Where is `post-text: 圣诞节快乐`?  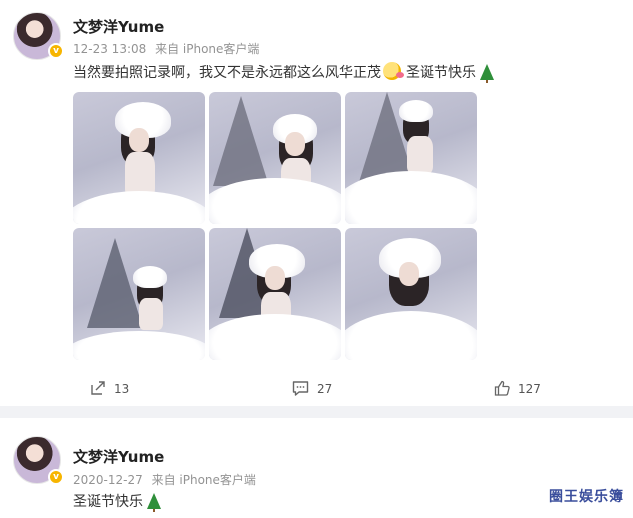 post-text: 圣诞节快乐 is located at coordinates (117, 501).